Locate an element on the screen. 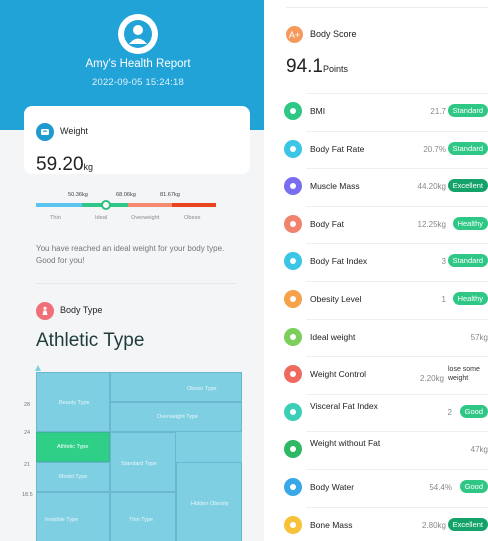  cell-obese: Obese Type is located at coordinates (176, 387).